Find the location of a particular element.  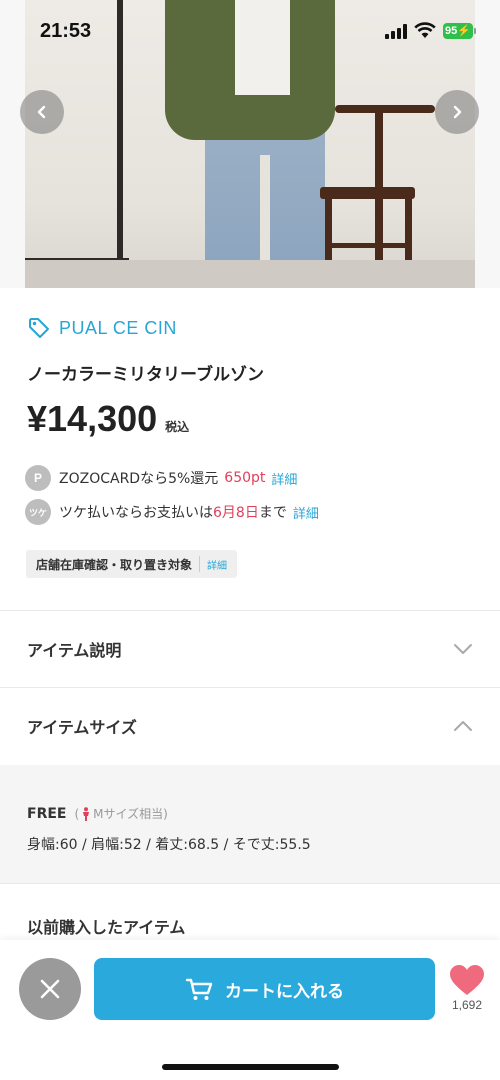

favorite-button: 1,692 is located at coordinates (467, 988).